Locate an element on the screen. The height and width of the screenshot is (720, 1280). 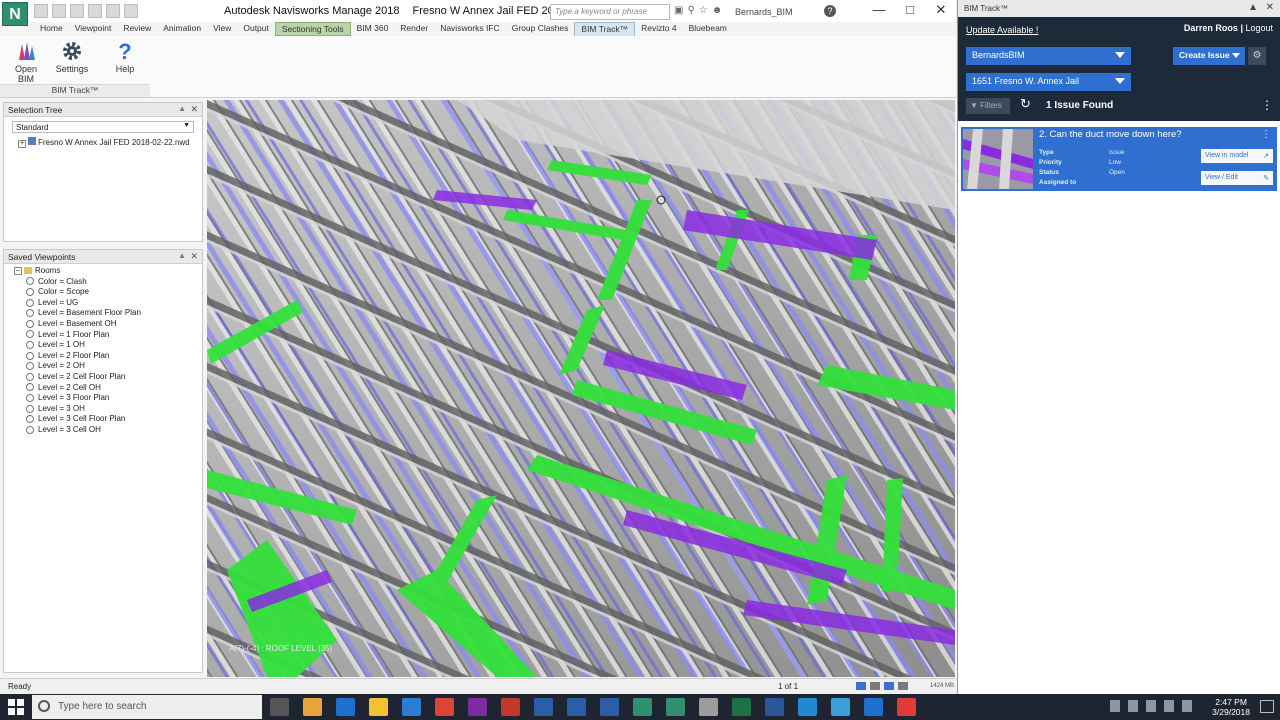
issue-title: 2. Can the duct move down here? is located at coordinates (1110, 134).